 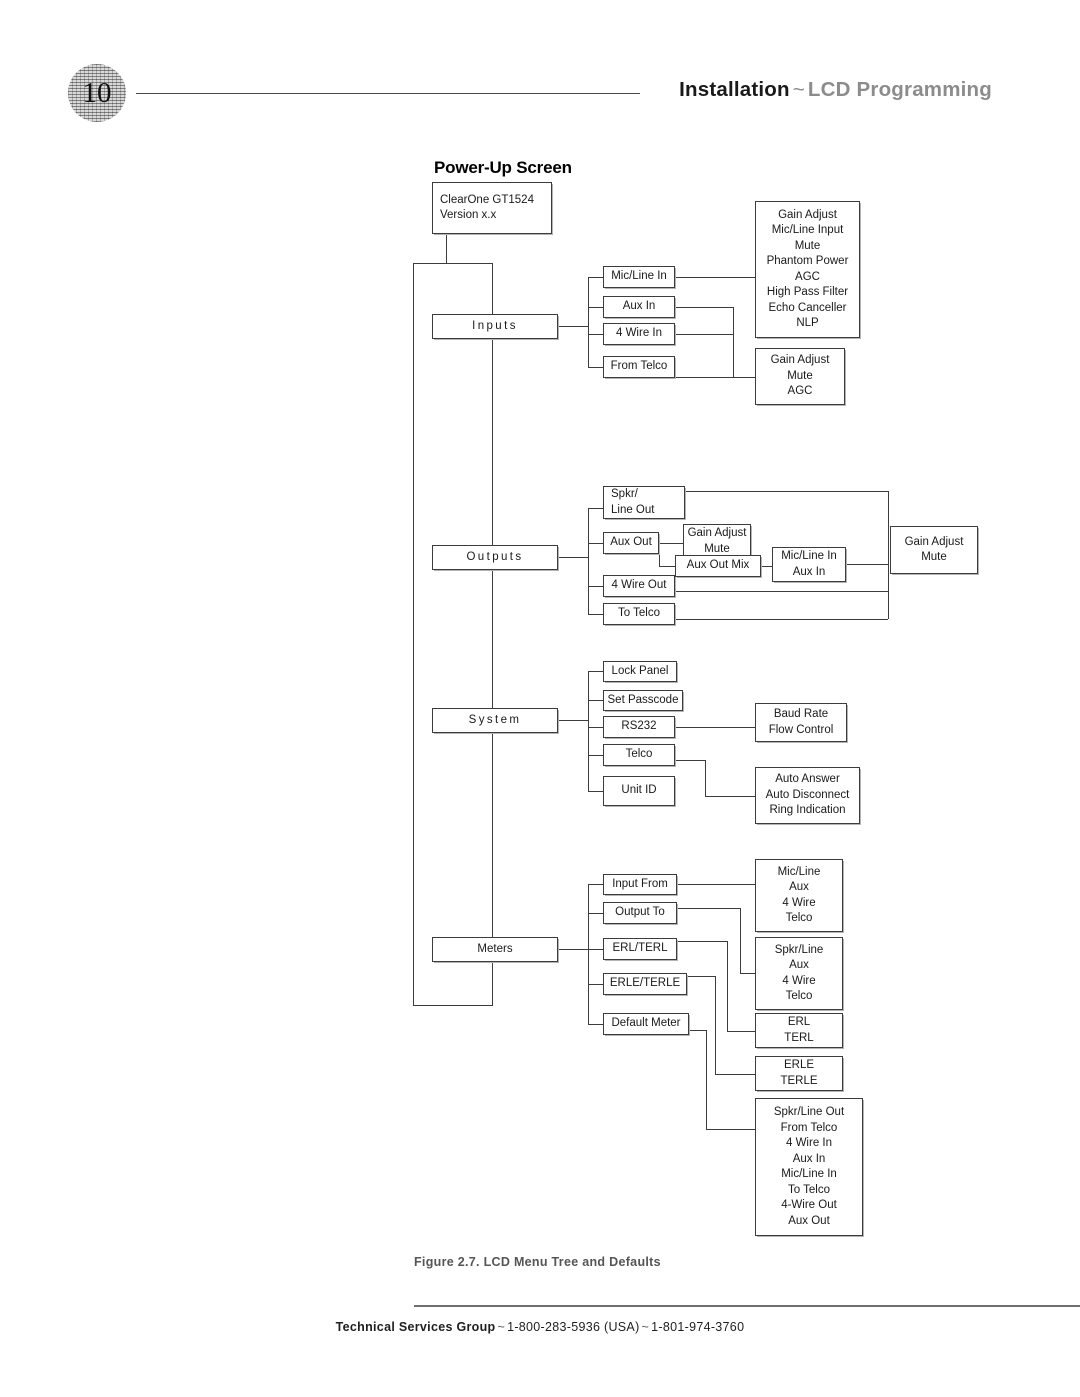 I want to click on source-aux: Aux, so click(x=799, y=887).